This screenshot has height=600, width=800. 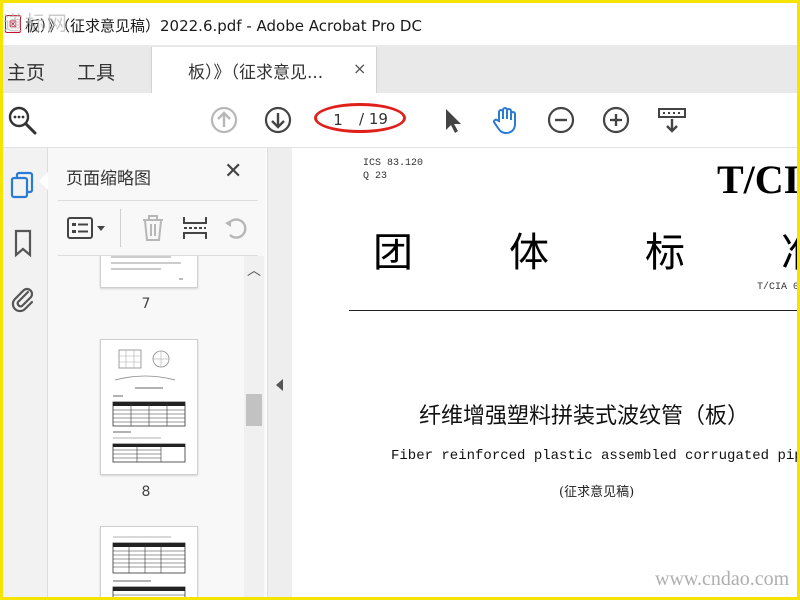 What do you see at coordinates (120, 228) in the screenshot?
I see `toolbar-divider` at bounding box center [120, 228].